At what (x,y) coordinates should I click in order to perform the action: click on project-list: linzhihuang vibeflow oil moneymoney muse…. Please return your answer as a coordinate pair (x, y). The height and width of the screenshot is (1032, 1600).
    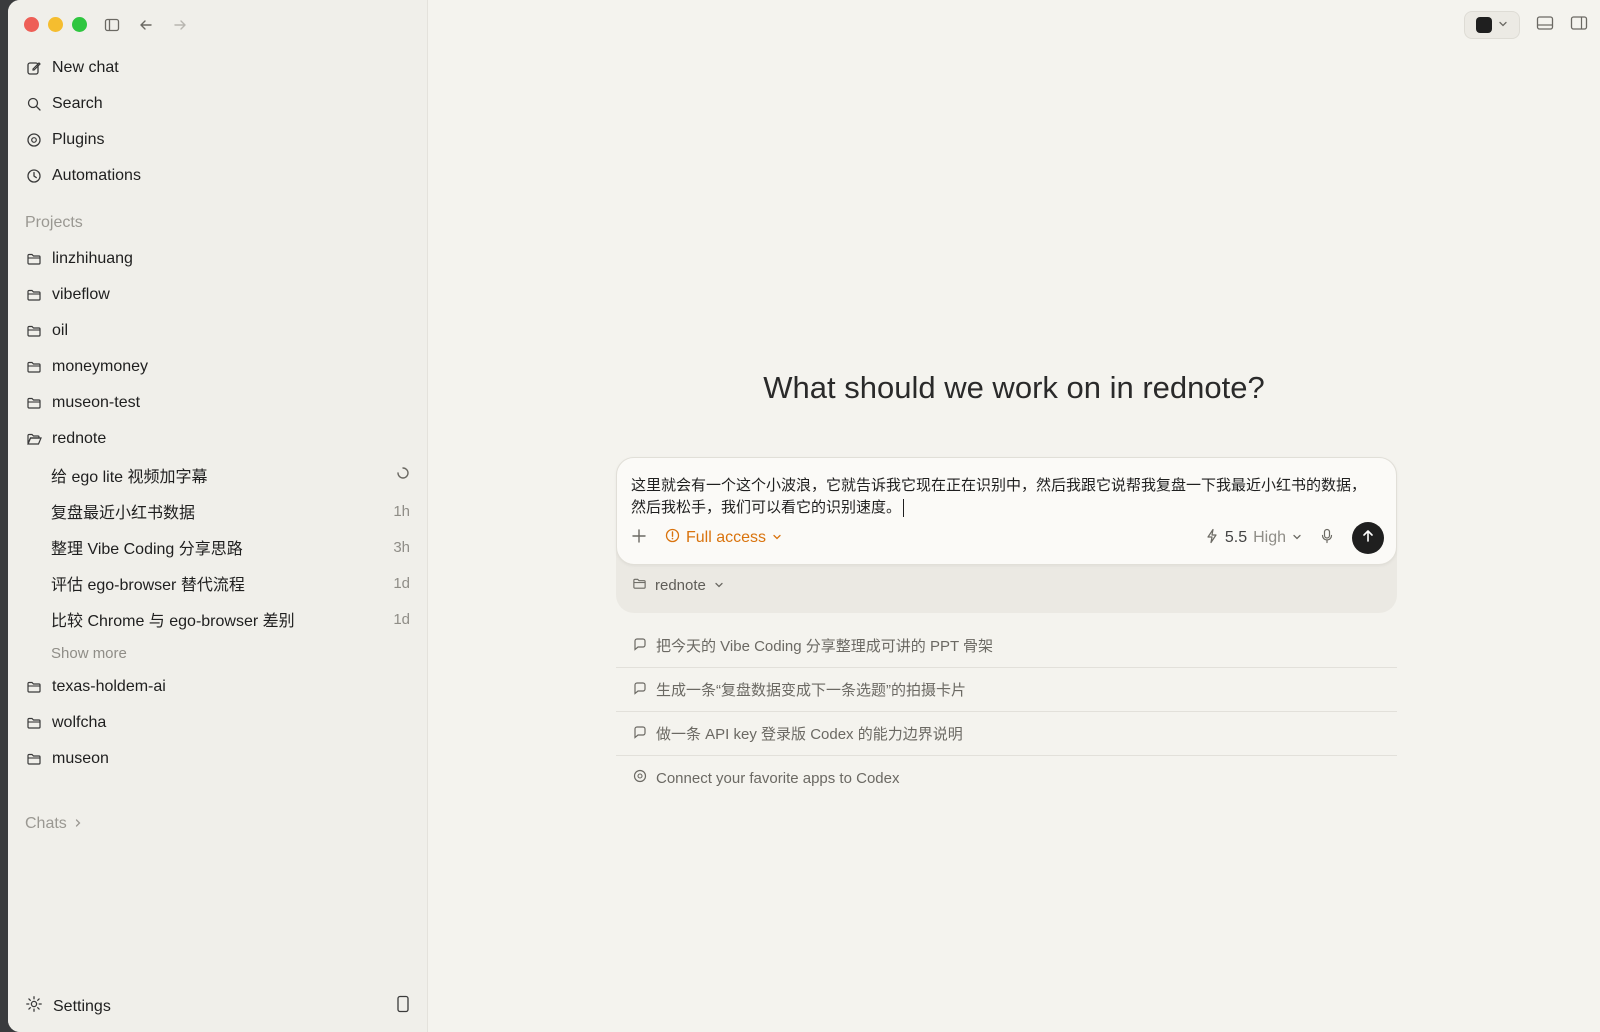
    Looking at the image, I should click on (217, 509).